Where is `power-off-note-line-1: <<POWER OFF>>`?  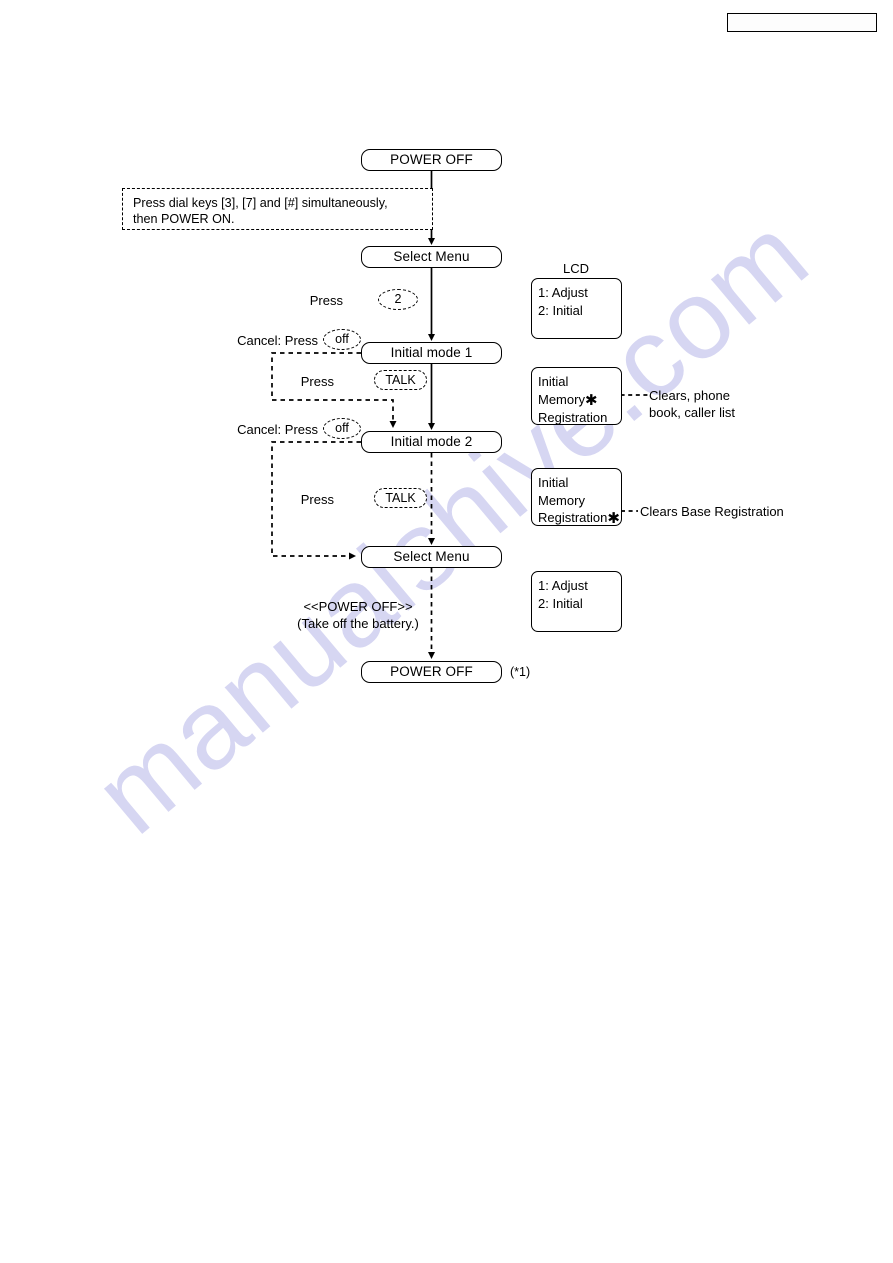
power-off-note-line-1: <<POWER OFF>> is located at coordinates (358, 606).